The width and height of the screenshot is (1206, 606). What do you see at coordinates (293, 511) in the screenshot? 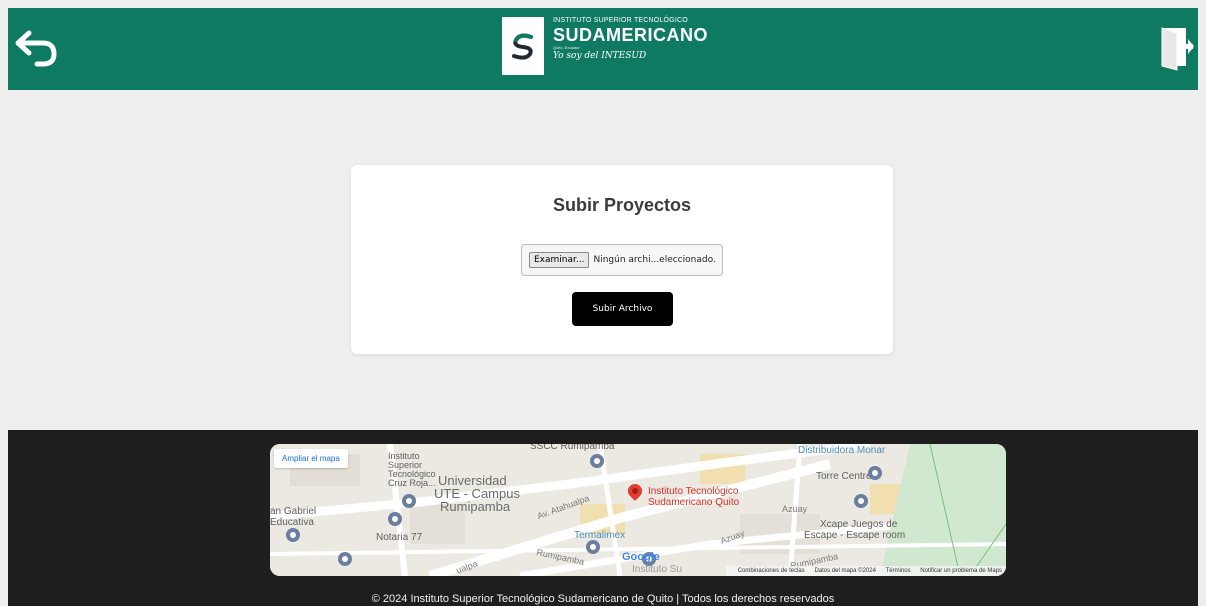
I see `map-label-gabriel-1: an Gabriel` at bounding box center [293, 511].